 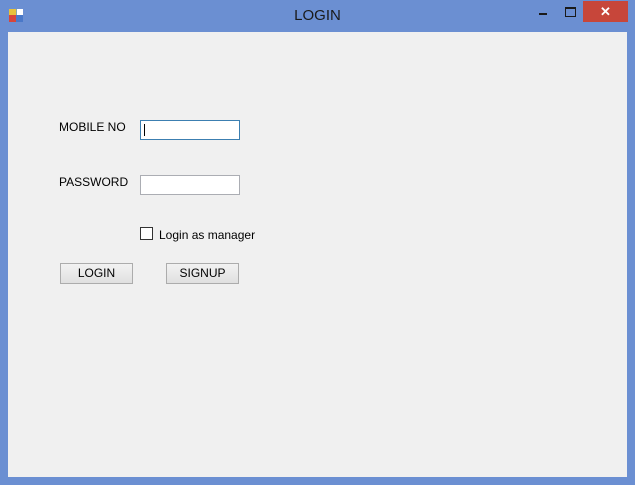 I want to click on manager-checkbox, so click(x=146, y=233).